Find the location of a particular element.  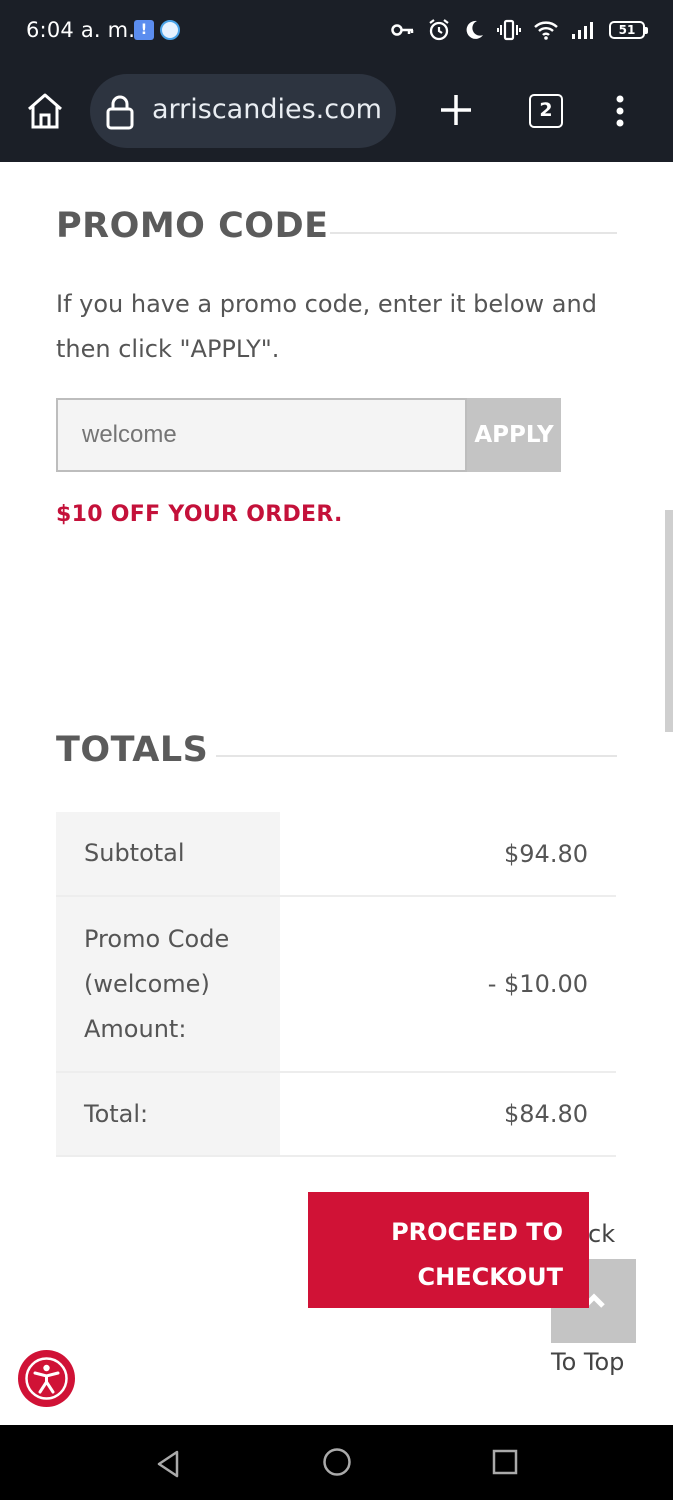

proceed-to-checkout-button: PROCEED TO CHECKOUT is located at coordinates (448, 1250).